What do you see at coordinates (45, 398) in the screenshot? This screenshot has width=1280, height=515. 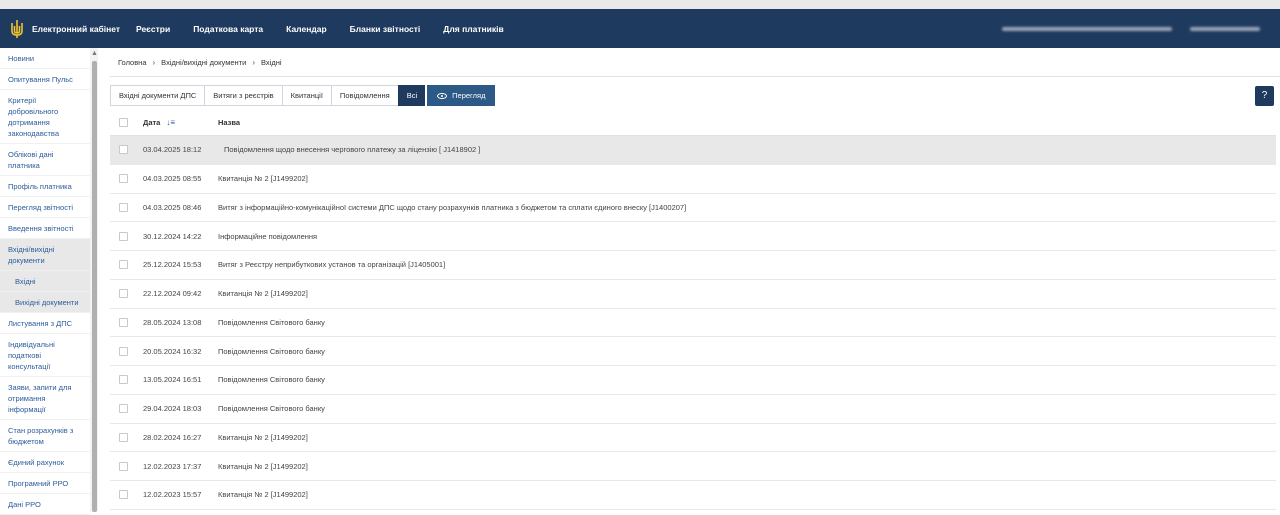 I see `sidebar-item-information-requests: Заяви, запити для отримання інформації` at bounding box center [45, 398].